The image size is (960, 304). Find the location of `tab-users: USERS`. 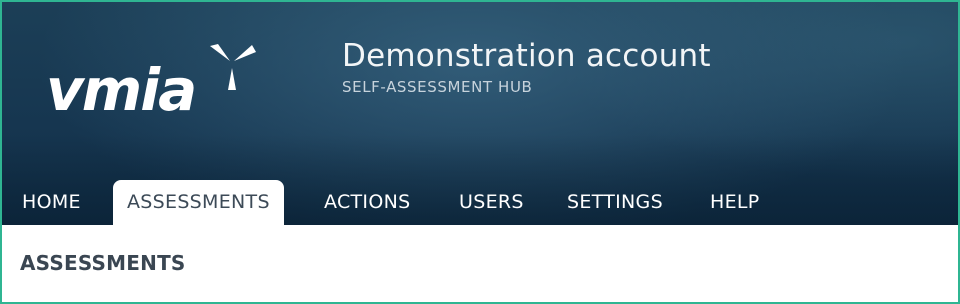

tab-users: USERS is located at coordinates (491, 202).